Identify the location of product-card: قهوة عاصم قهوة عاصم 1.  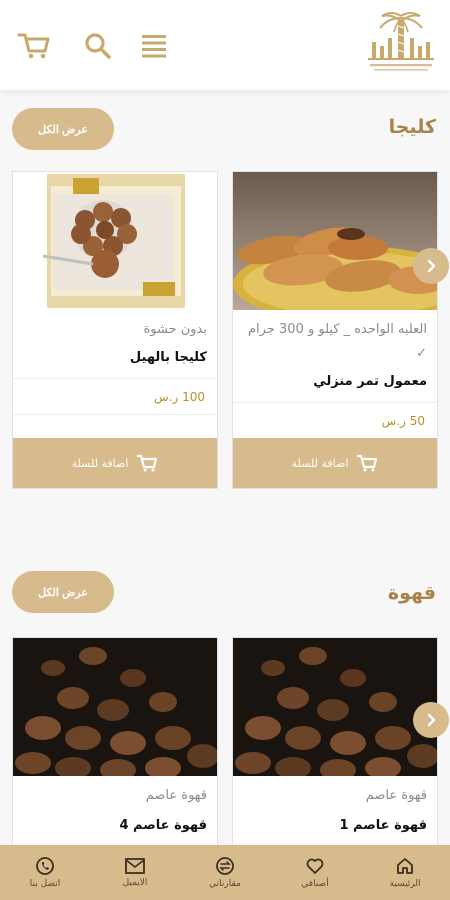
(335, 747).